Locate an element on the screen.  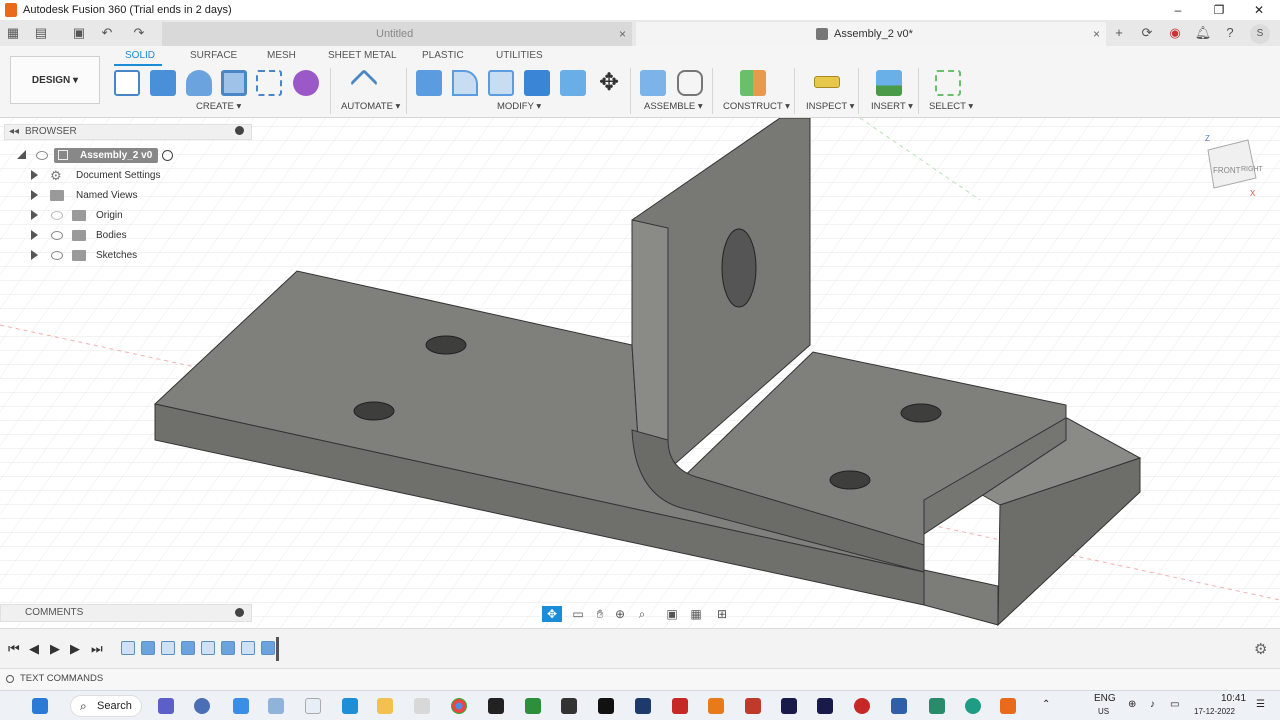
notifications-icon: 🔔︎ is located at coordinates (1203, 33).